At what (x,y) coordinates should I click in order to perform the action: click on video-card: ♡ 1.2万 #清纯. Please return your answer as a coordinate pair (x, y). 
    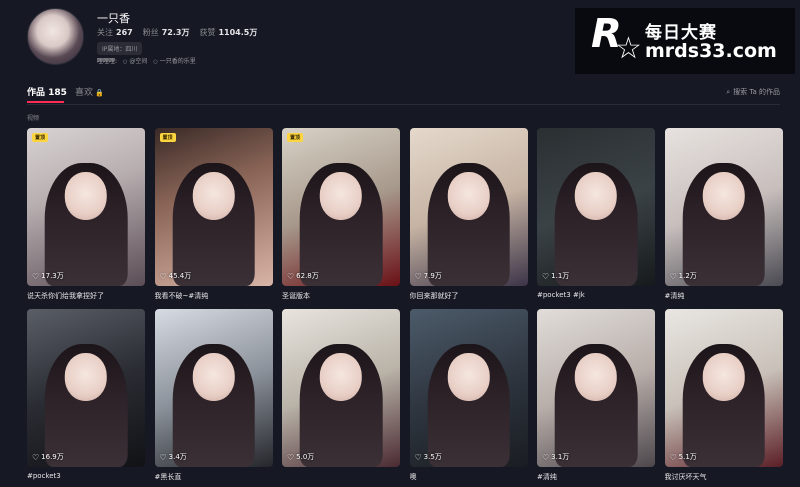
    Looking at the image, I should click on (723, 214).